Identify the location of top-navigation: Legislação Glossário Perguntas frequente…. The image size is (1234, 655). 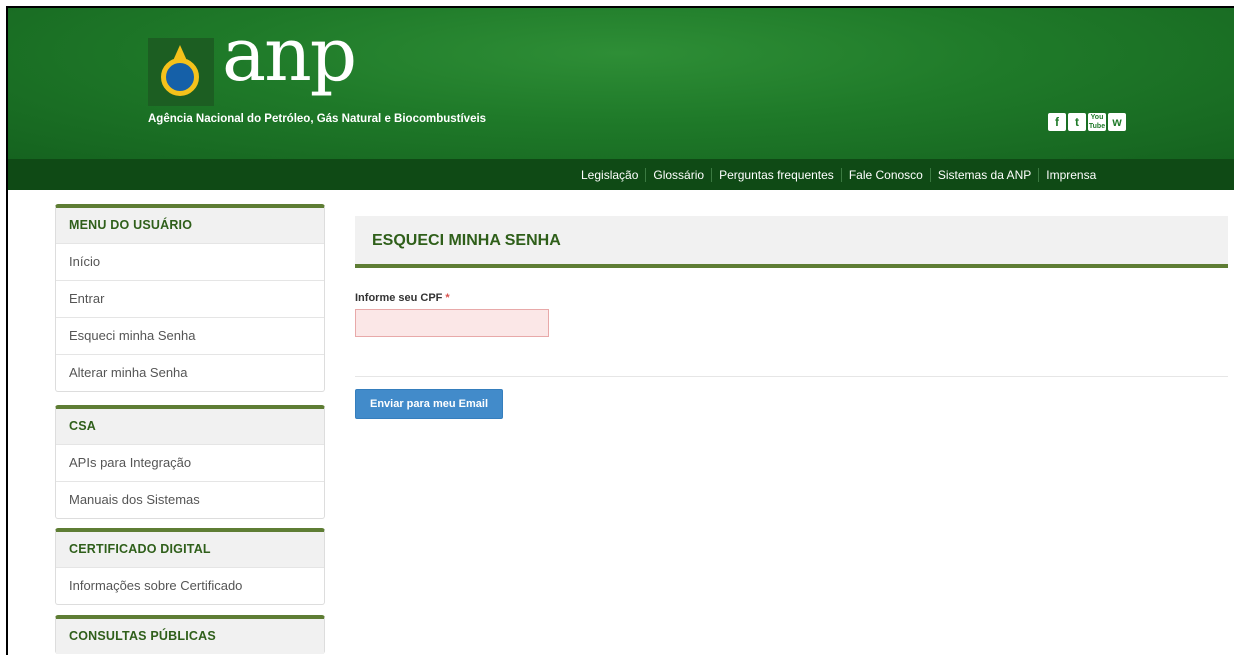
(621, 174).